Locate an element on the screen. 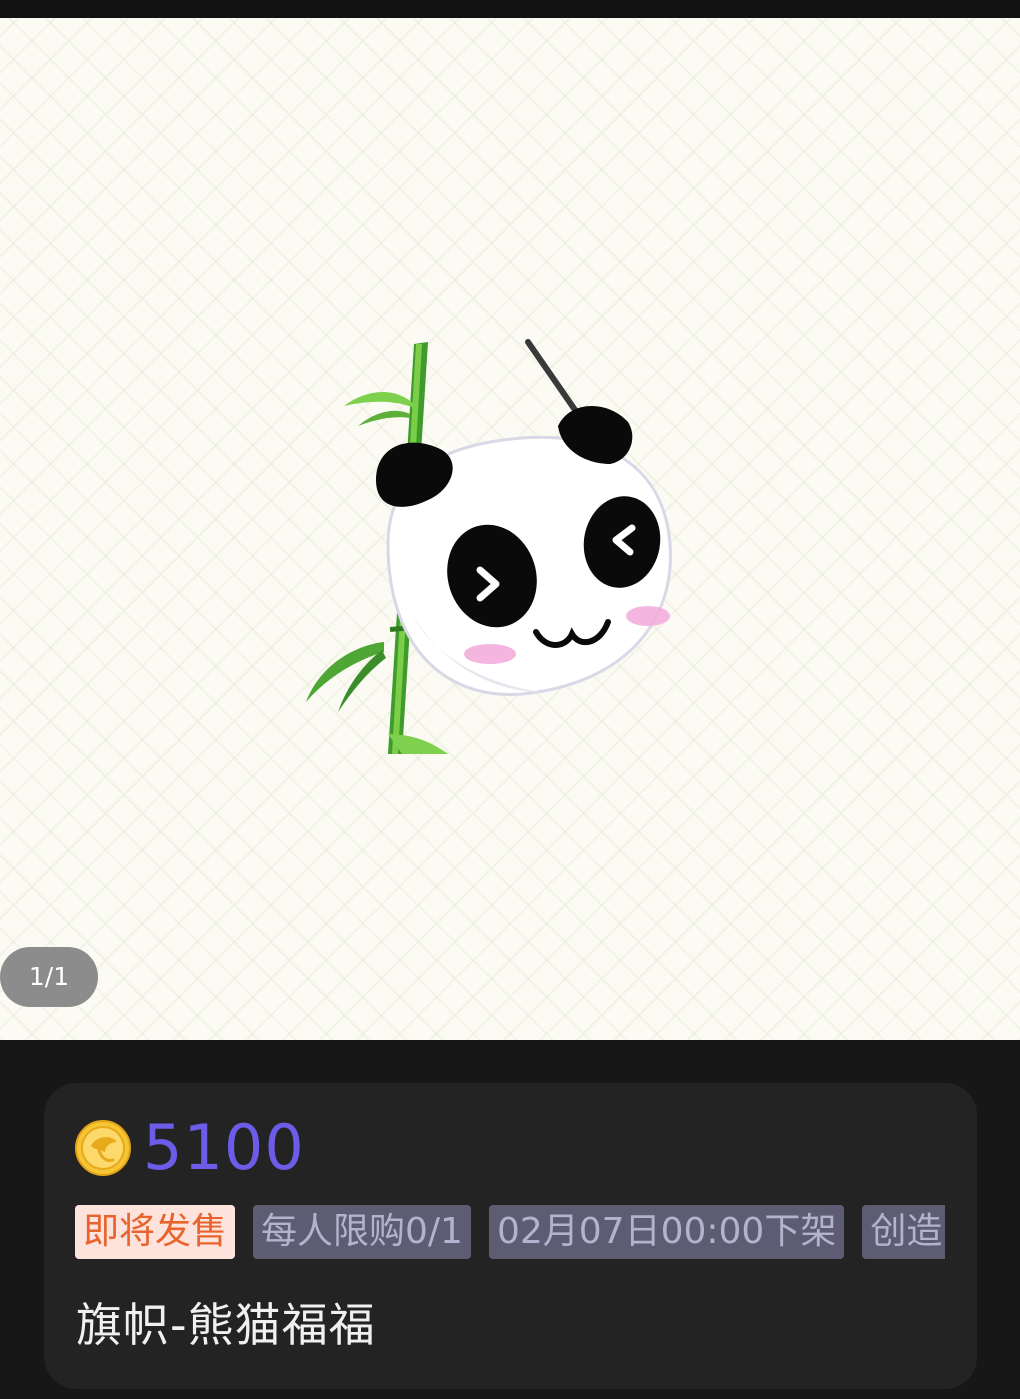 The height and width of the screenshot is (1399, 1020). gold-coin-icon is located at coordinates (103, 1148).